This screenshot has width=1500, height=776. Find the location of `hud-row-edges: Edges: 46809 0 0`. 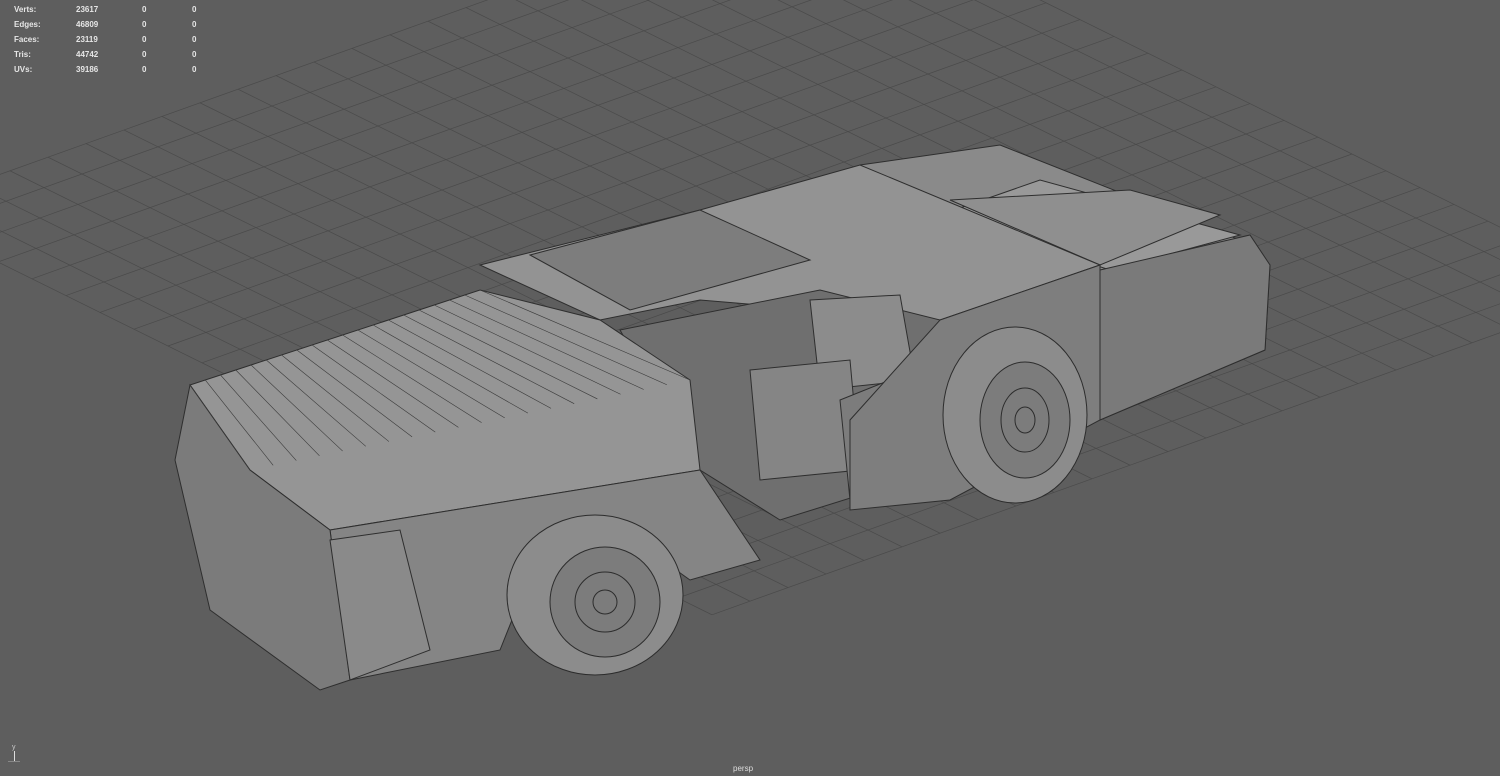

hud-row-edges: Edges: 46809 0 0 is located at coordinates (128, 24).